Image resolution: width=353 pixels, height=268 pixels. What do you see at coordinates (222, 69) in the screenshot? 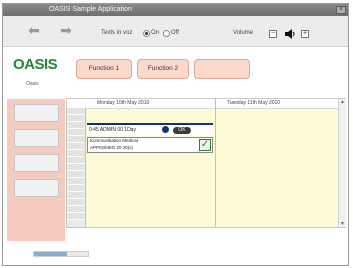
I see `function-3-button` at bounding box center [222, 69].